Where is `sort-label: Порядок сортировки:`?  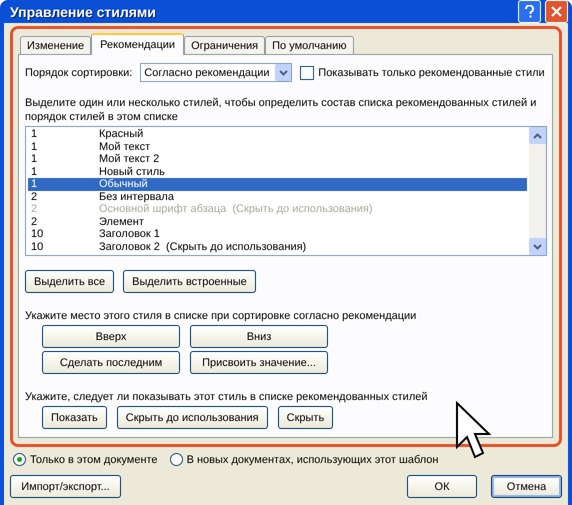
sort-label: Порядок сортировки: is located at coordinates (78, 72).